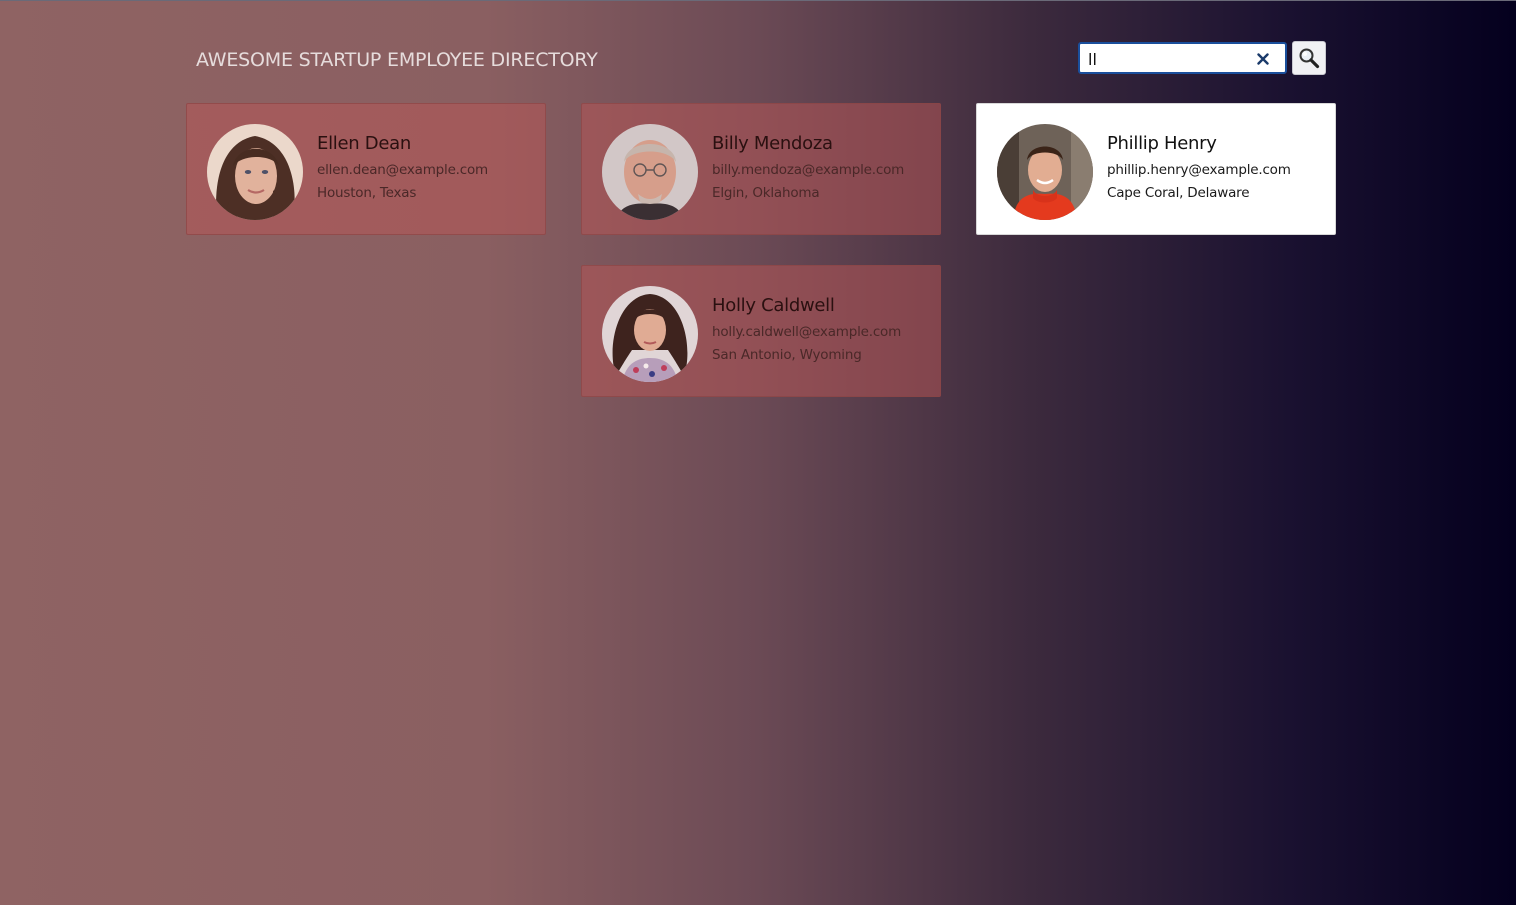  What do you see at coordinates (773, 305) in the screenshot?
I see `employee-name: Holly Caldwell` at bounding box center [773, 305].